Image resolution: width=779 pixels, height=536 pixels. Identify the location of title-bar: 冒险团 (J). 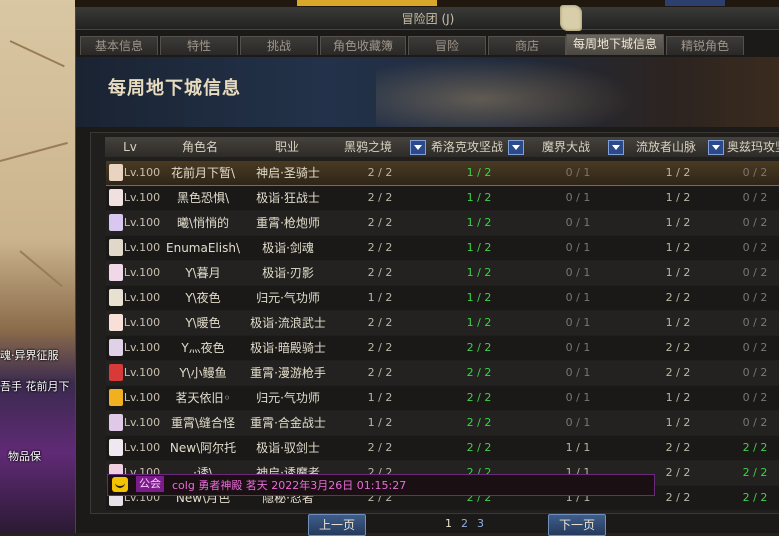
(427, 18).